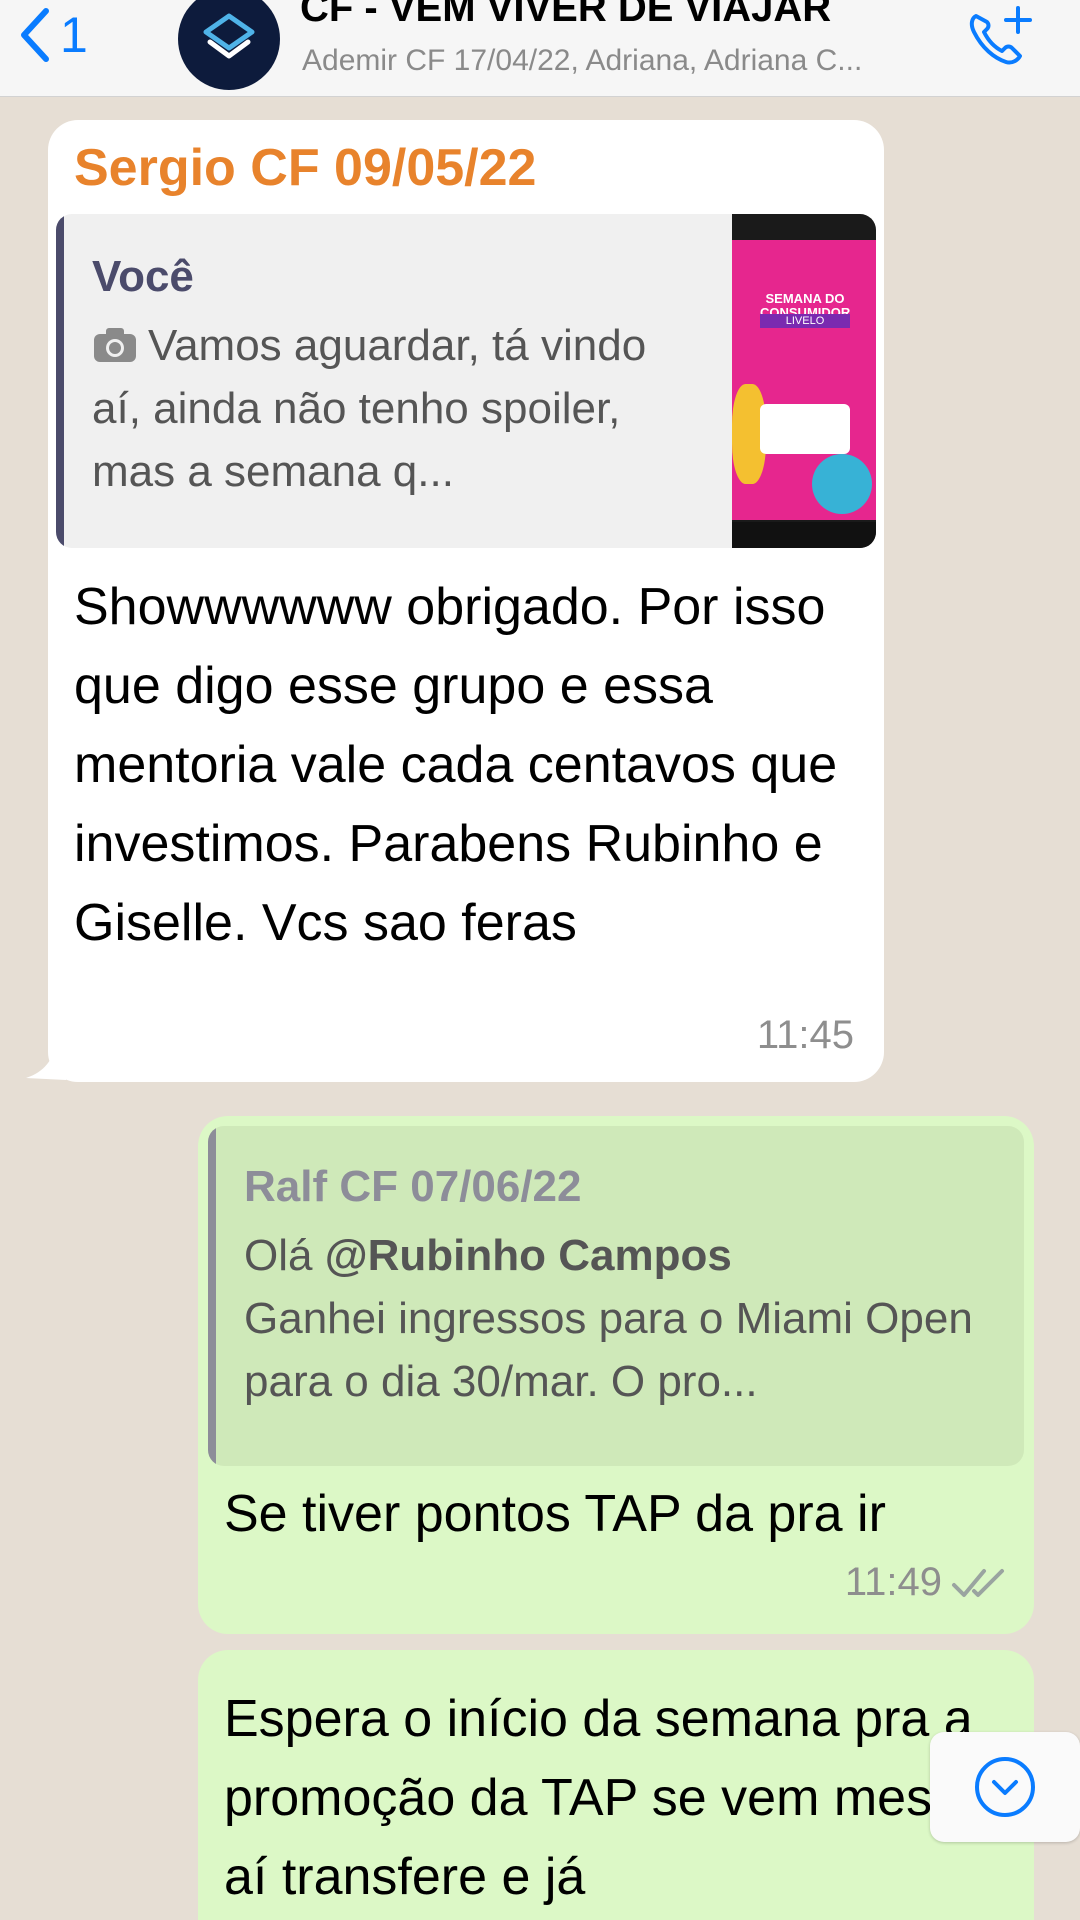 The width and height of the screenshot is (1080, 1920). Describe the element at coordinates (284, 1255) in the screenshot. I see `quote-prefix: Olá` at that location.